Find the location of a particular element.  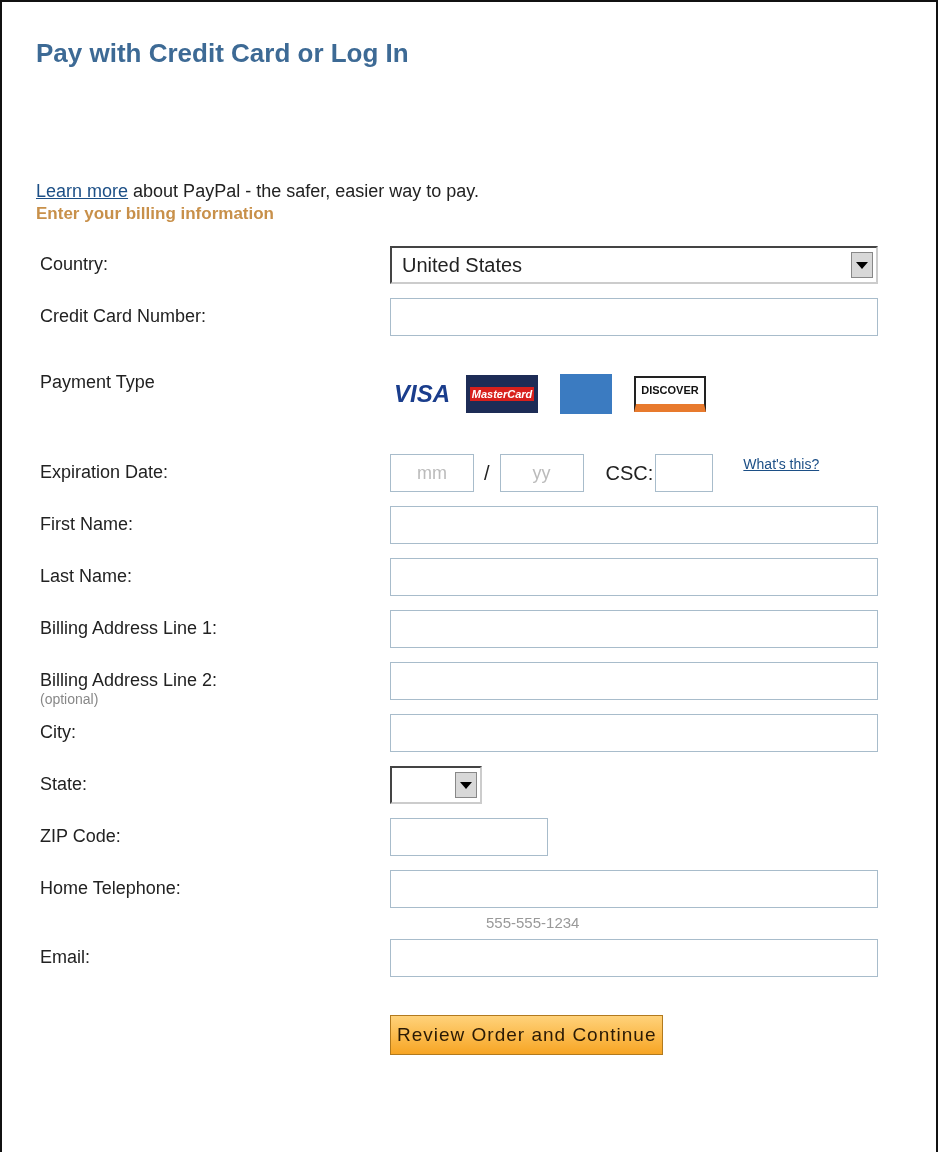

field-label: Home Telephone: is located at coordinates (110, 888).